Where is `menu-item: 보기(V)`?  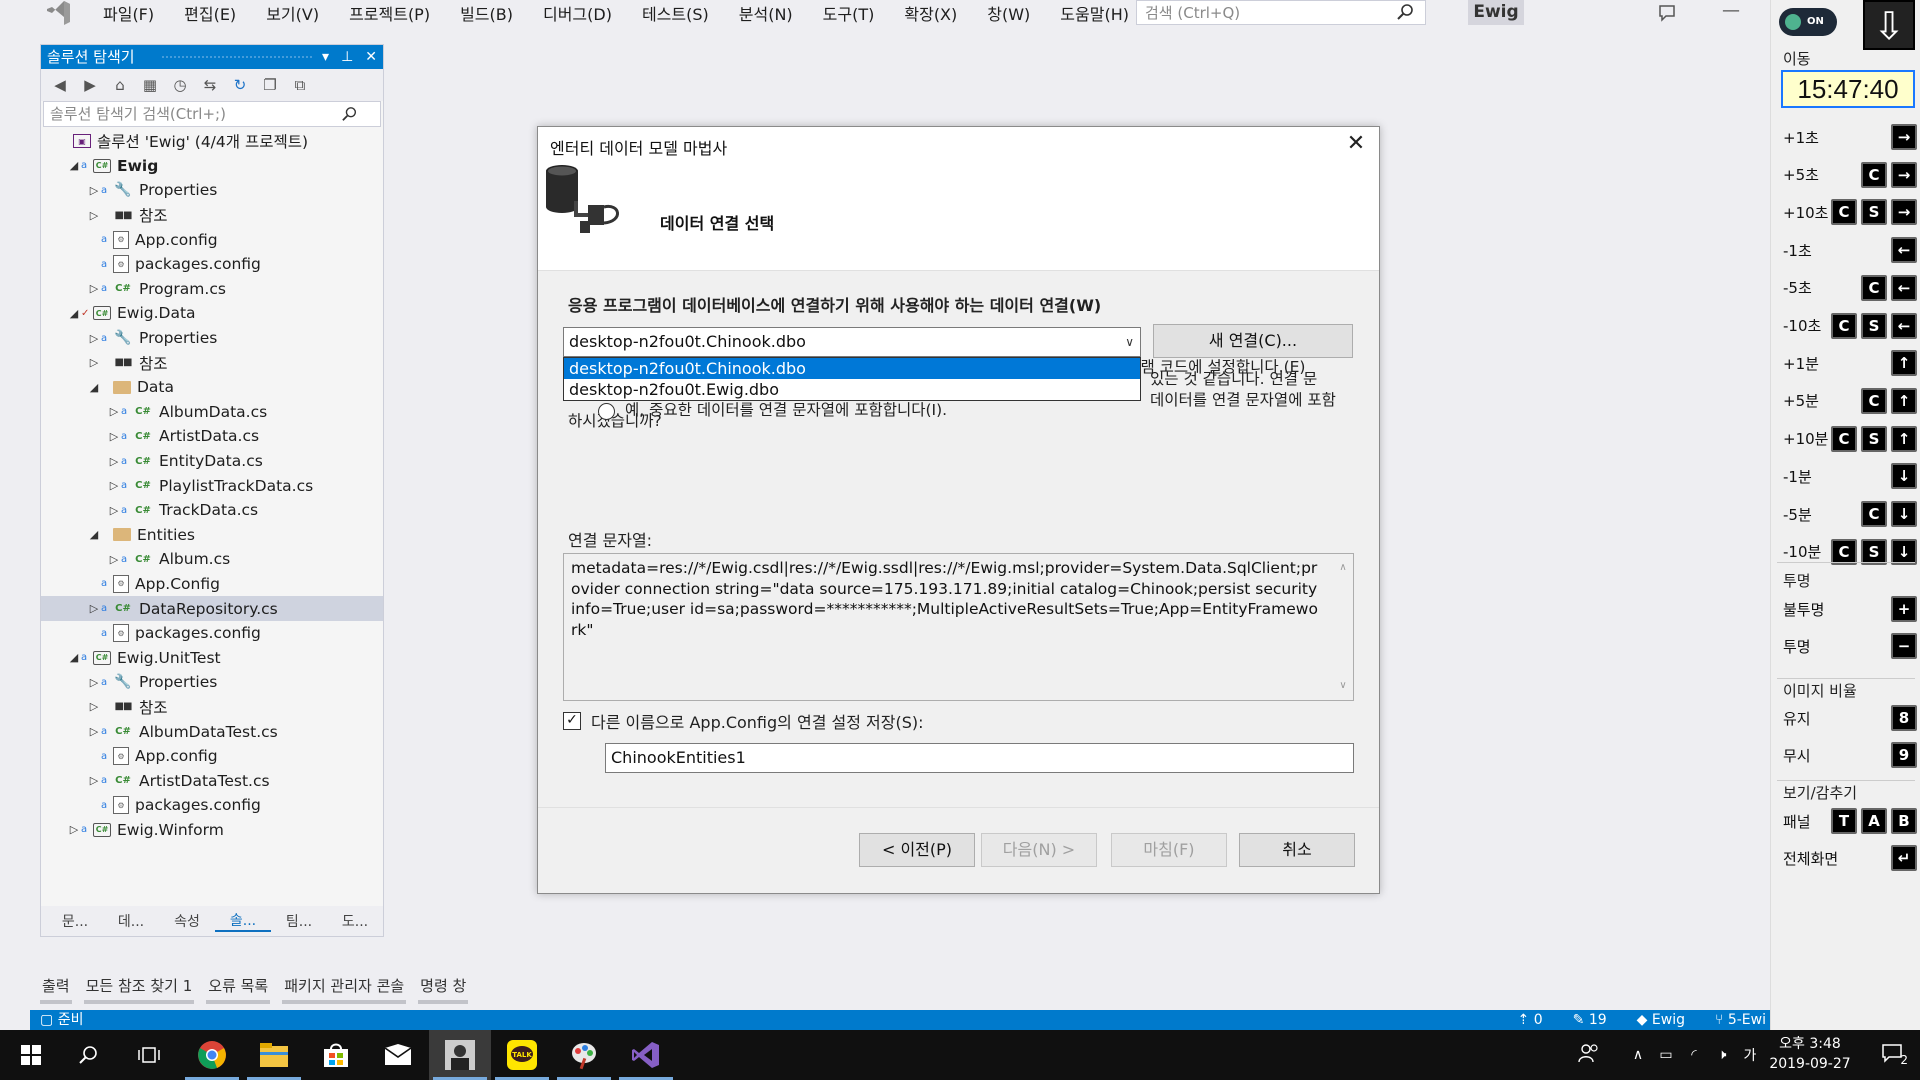
menu-item: 보기(V) is located at coordinates (292, 13).